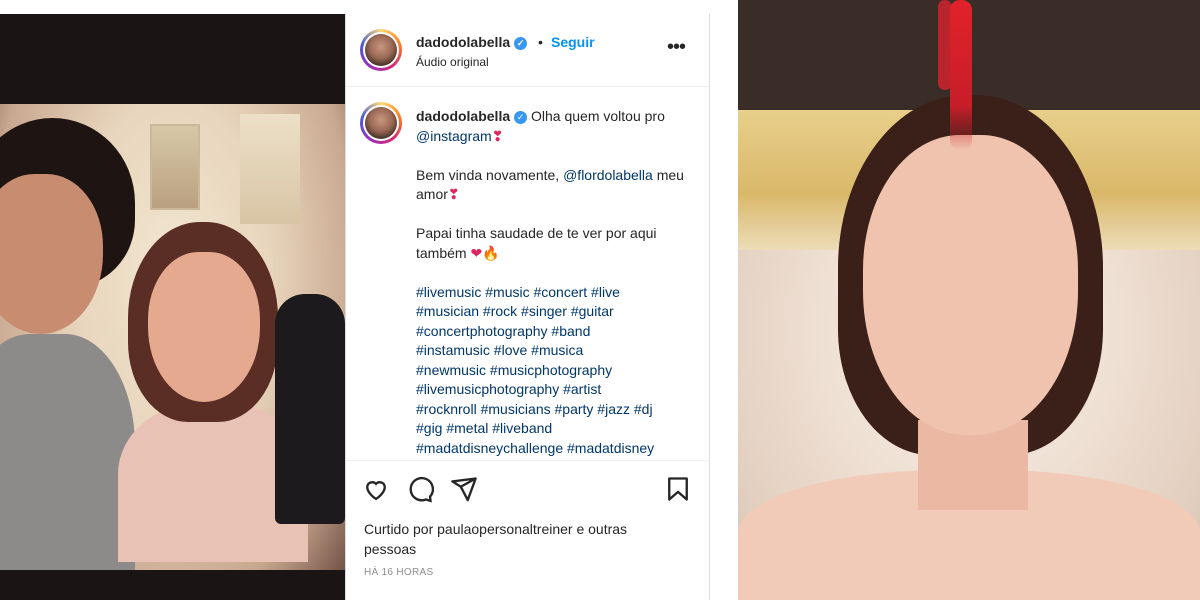 The width and height of the screenshot is (1200, 600). I want to click on wall-panel, so click(270, 169).